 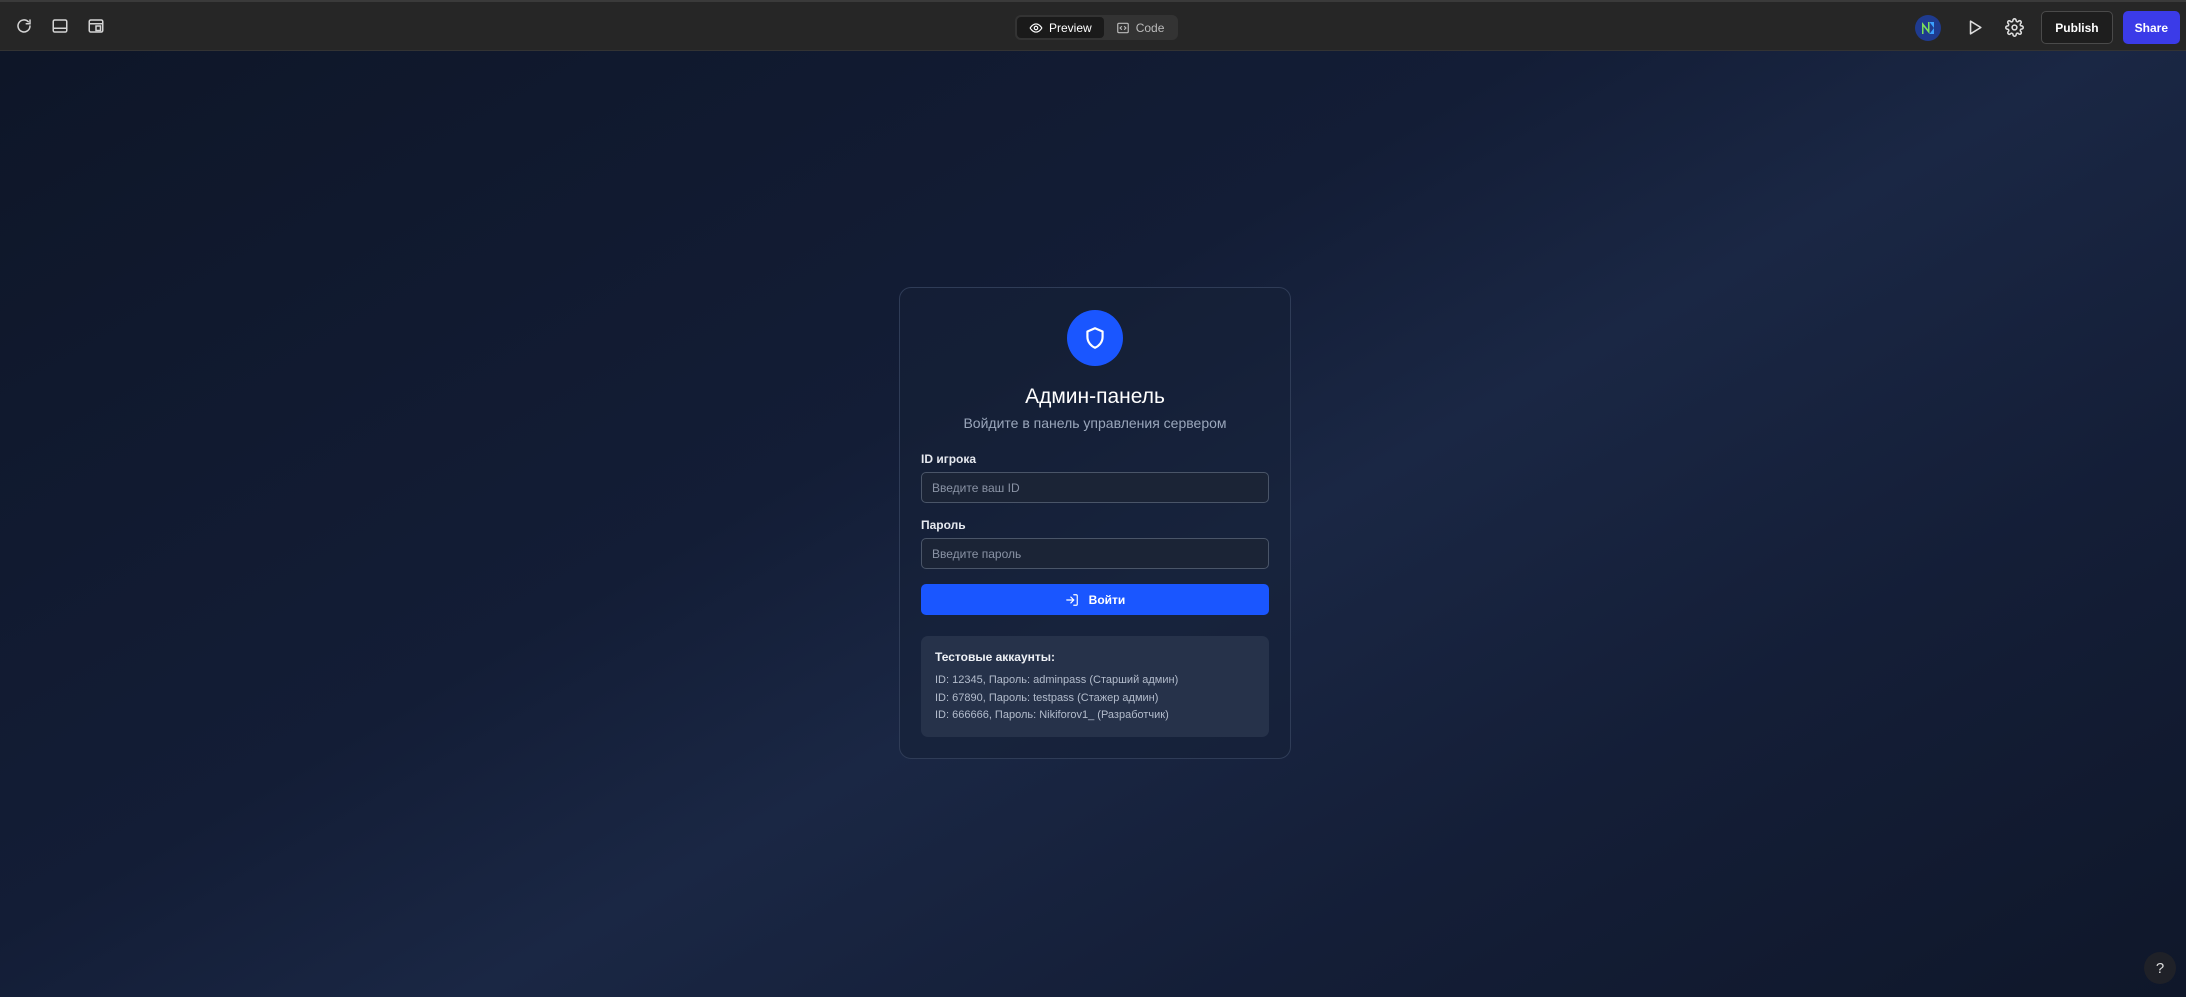 I want to click on code-icon, so click(x=1122, y=27).